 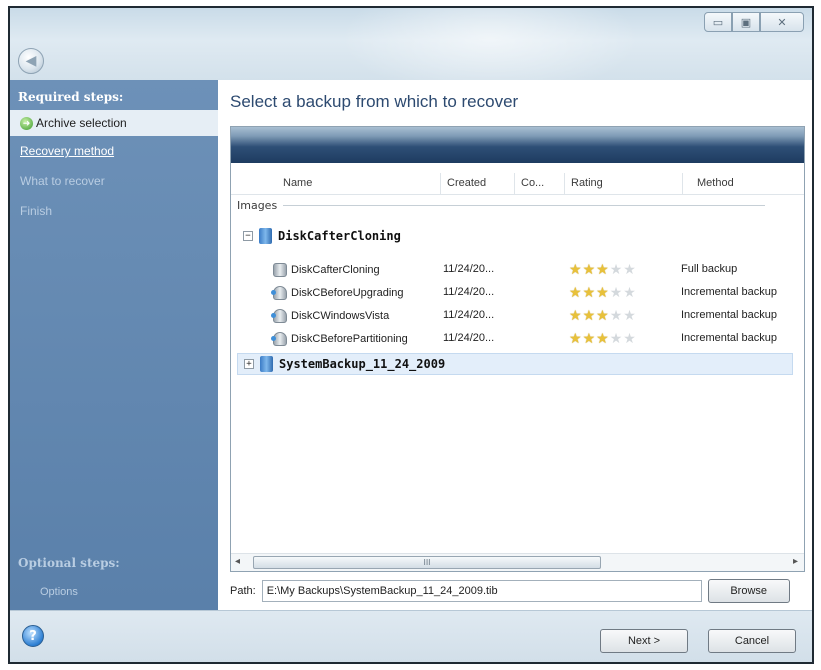 What do you see at coordinates (517, 145) in the screenshot?
I see `list-header-band` at bounding box center [517, 145].